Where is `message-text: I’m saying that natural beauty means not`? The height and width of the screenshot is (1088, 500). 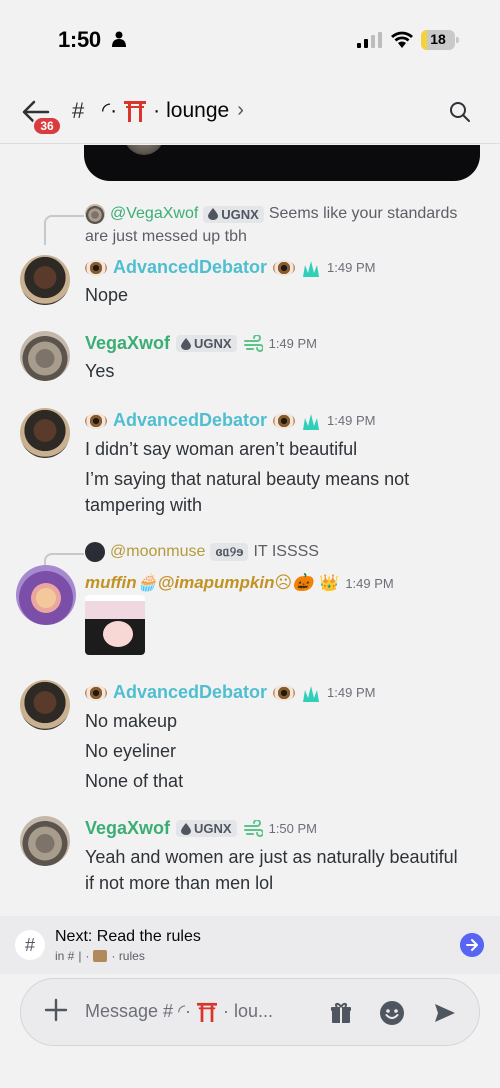 message-text: I’m saying that natural beauty means not is located at coordinates (247, 479).